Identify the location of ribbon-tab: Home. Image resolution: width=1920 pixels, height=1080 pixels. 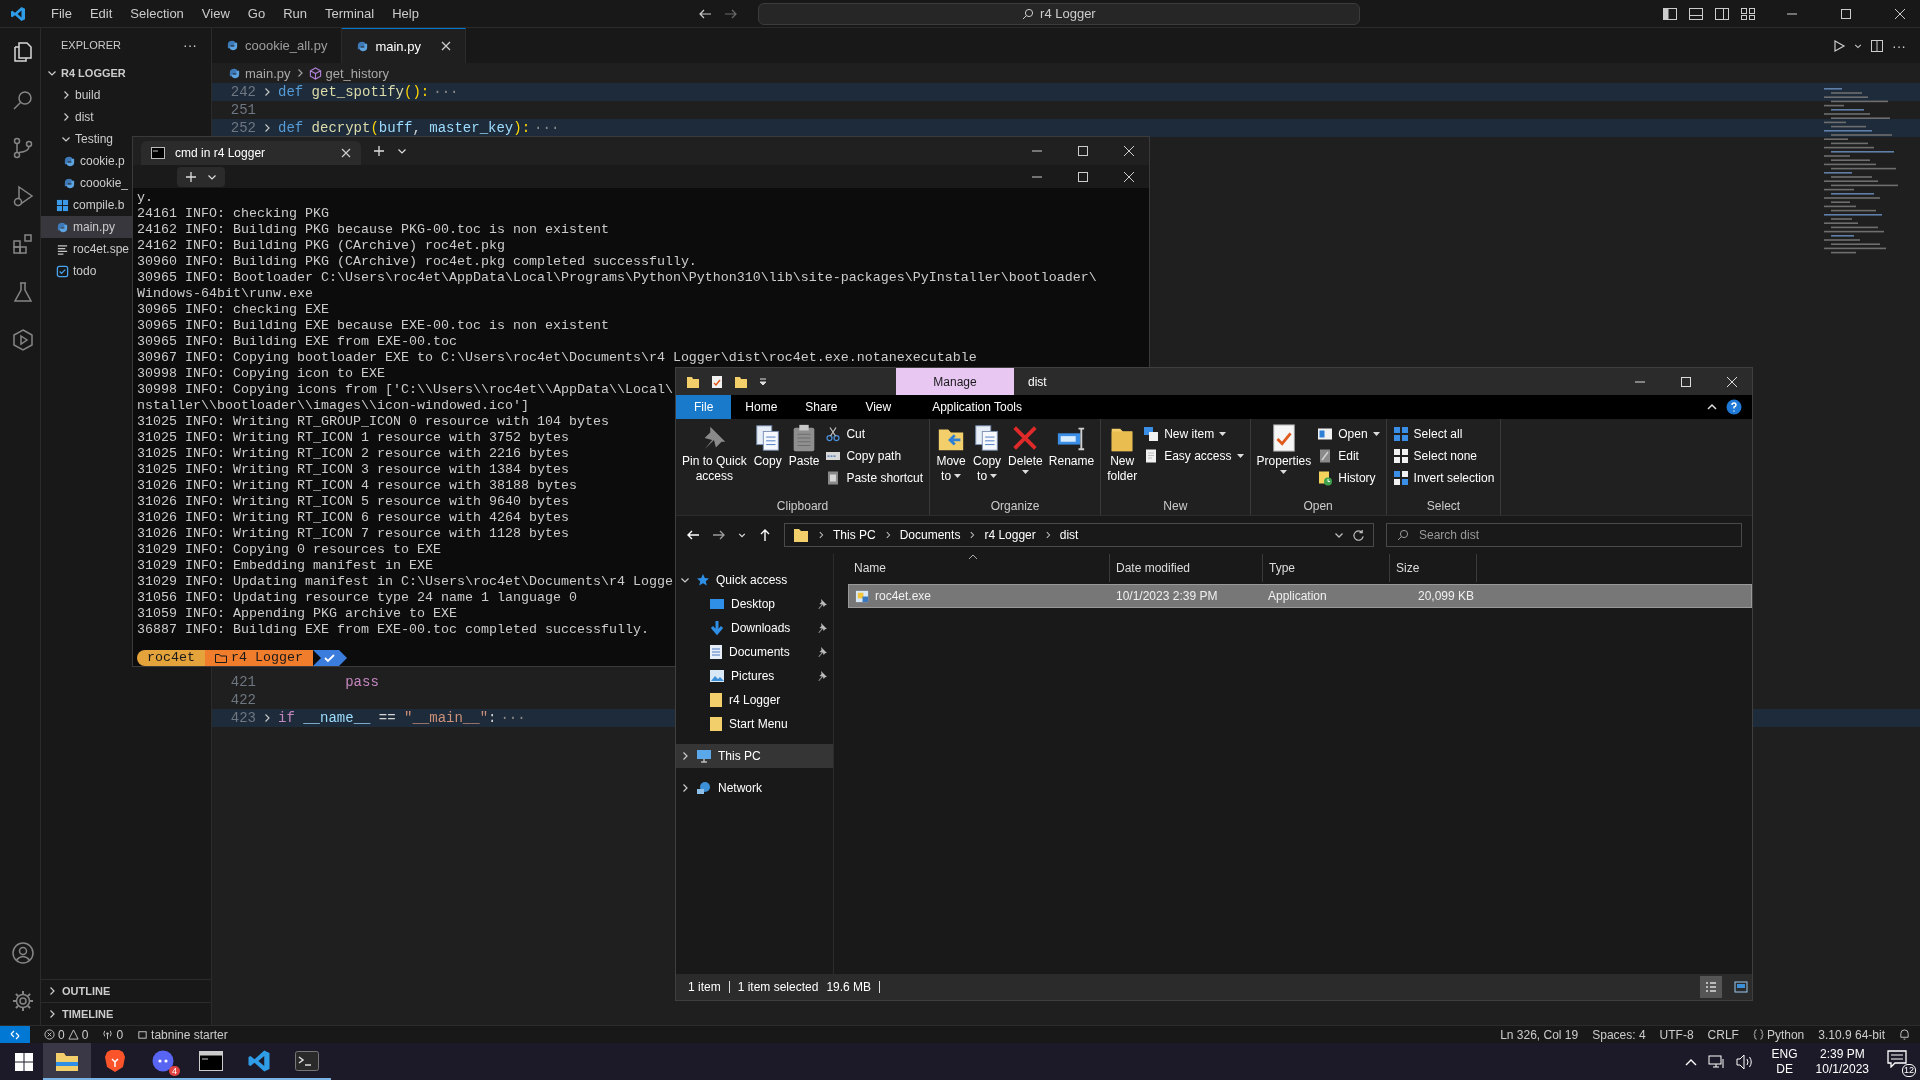
(761, 407).